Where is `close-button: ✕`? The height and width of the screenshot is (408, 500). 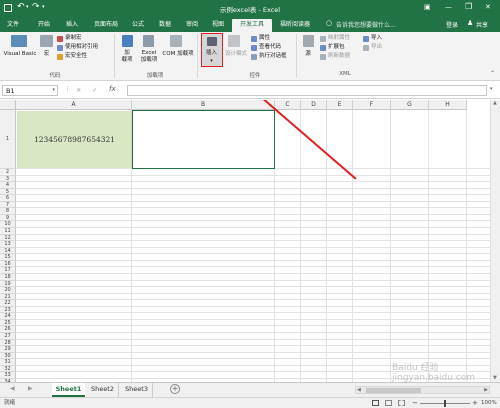 close-button: ✕ is located at coordinates (488, 7).